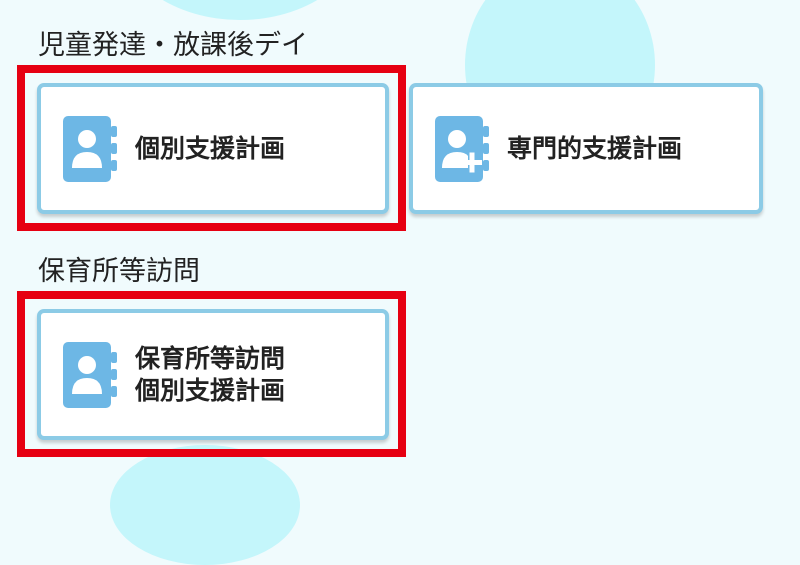 This screenshot has height=565, width=800. I want to click on card-label: 専門的支援計画, so click(594, 148).